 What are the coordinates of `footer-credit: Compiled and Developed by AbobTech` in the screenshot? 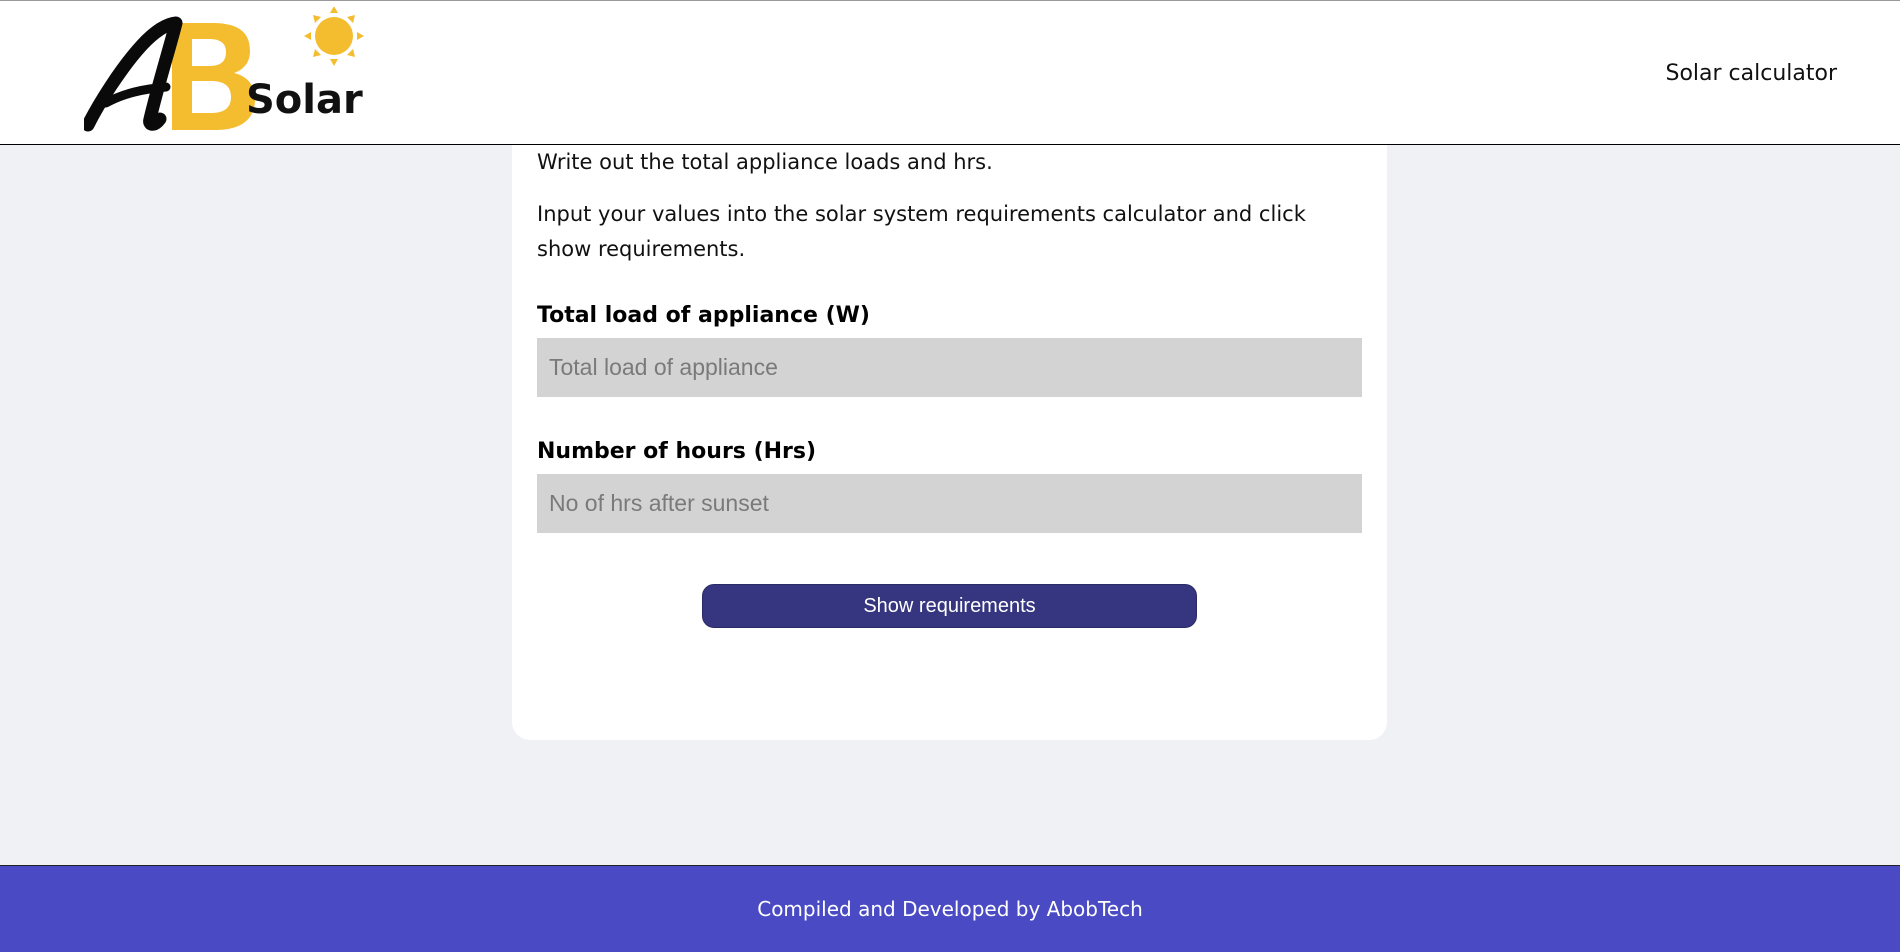 It's located at (950, 909).